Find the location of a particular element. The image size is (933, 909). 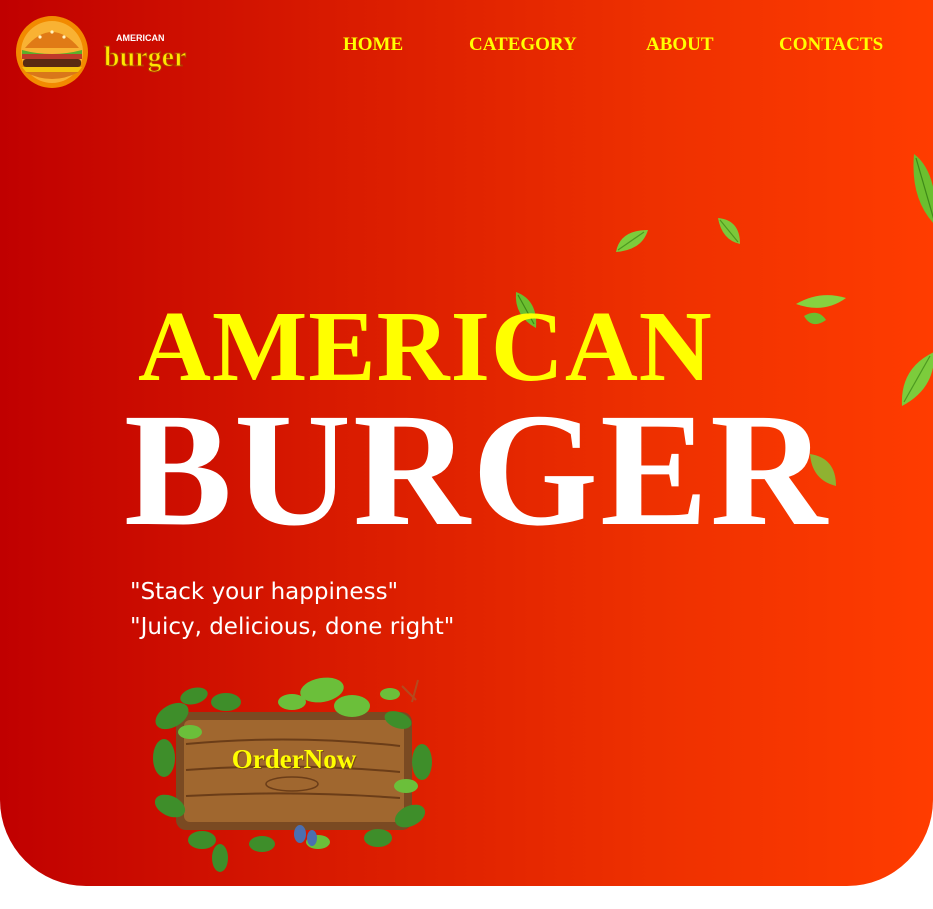

tagline-1: "Stack your happiness" is located at coordinates (264, 592).